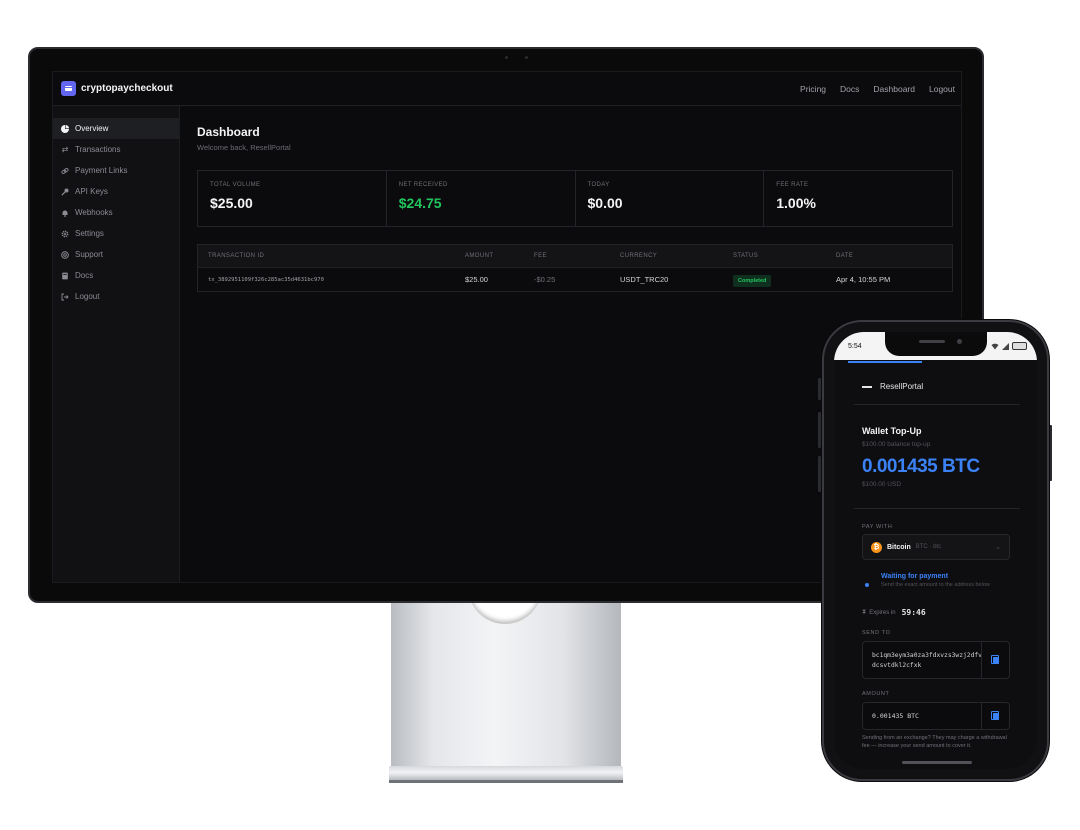  I want to click on sidebar-item-support: Support, so click(116, 254).